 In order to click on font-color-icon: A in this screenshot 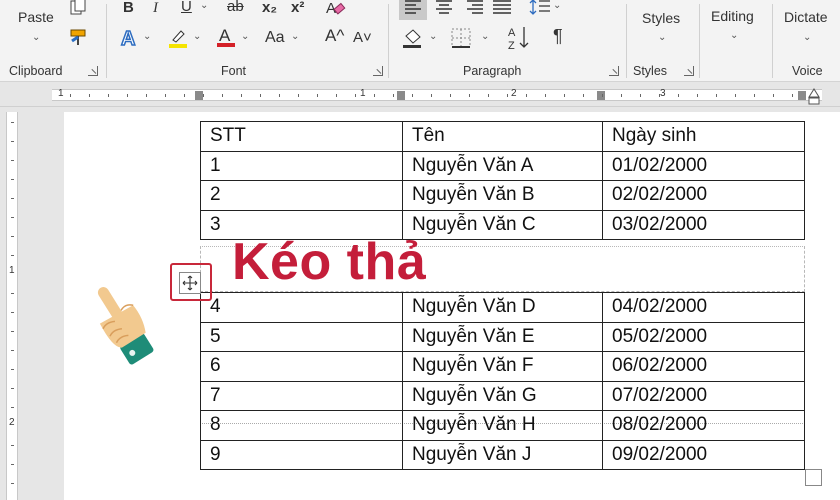, I will do `click(226, 37)`.